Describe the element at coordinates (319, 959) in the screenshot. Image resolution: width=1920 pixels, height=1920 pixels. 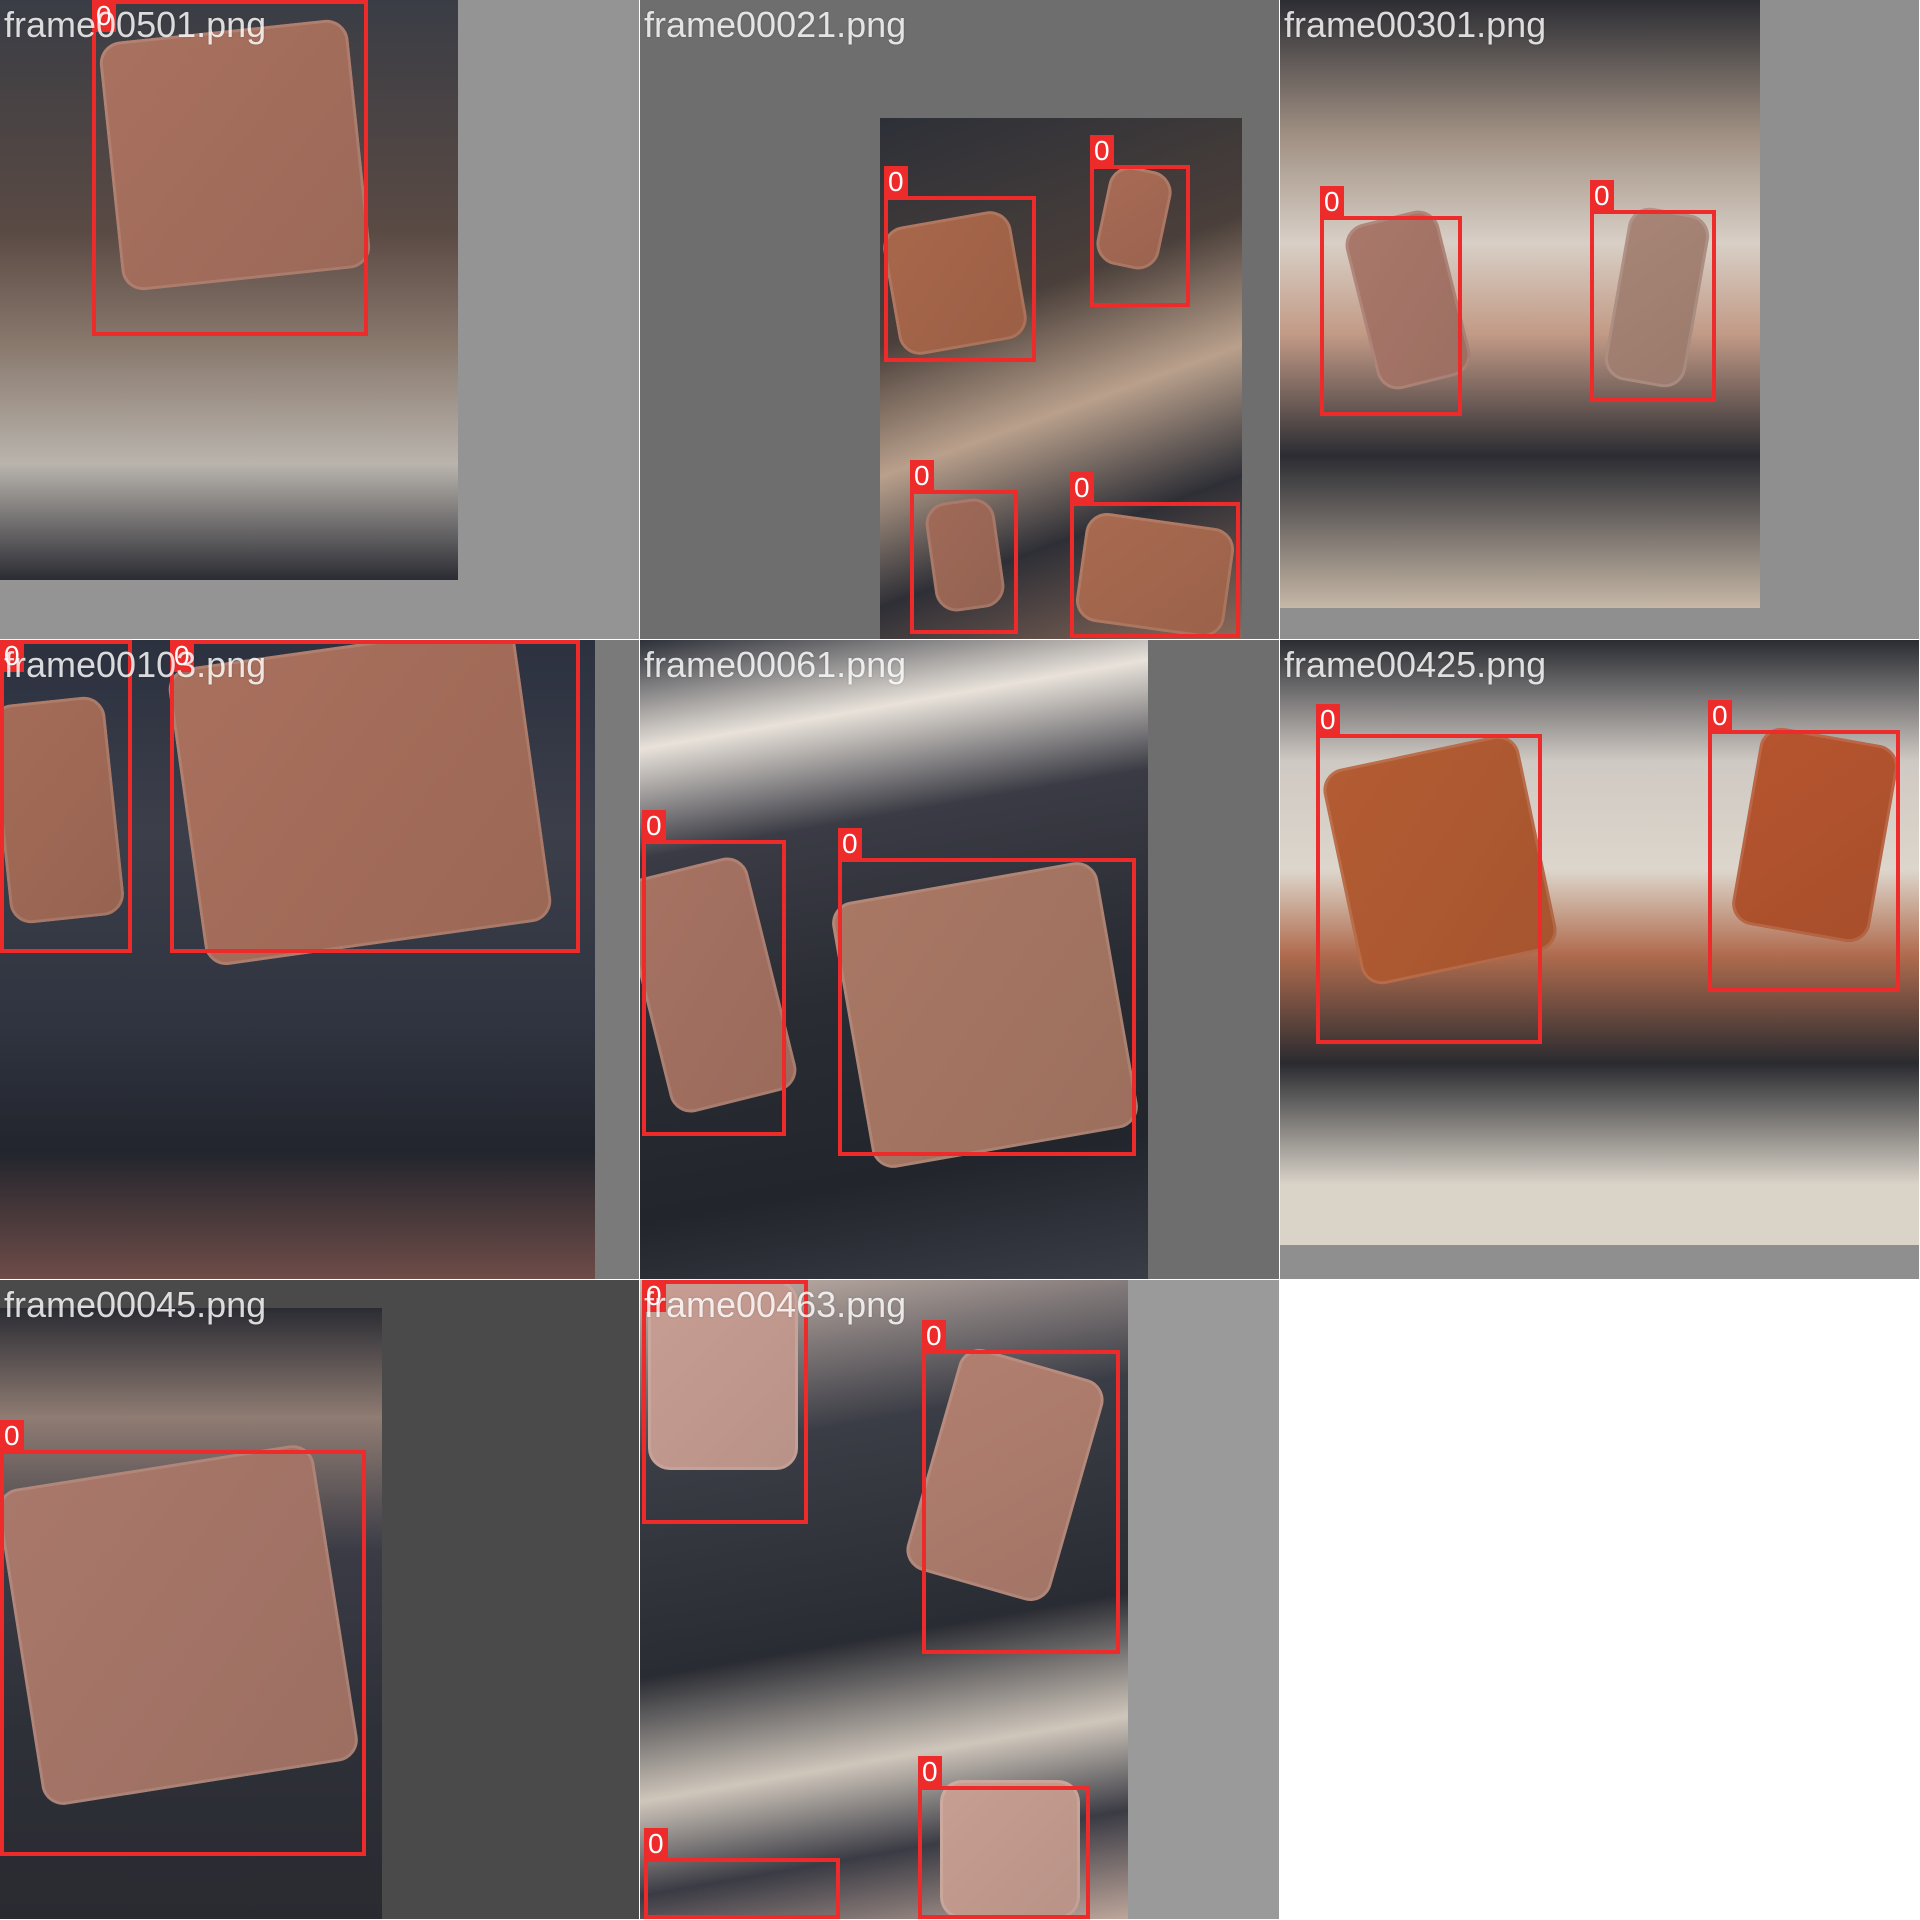
I see `frame-tile: 0 0 frame00103.png` at that location.